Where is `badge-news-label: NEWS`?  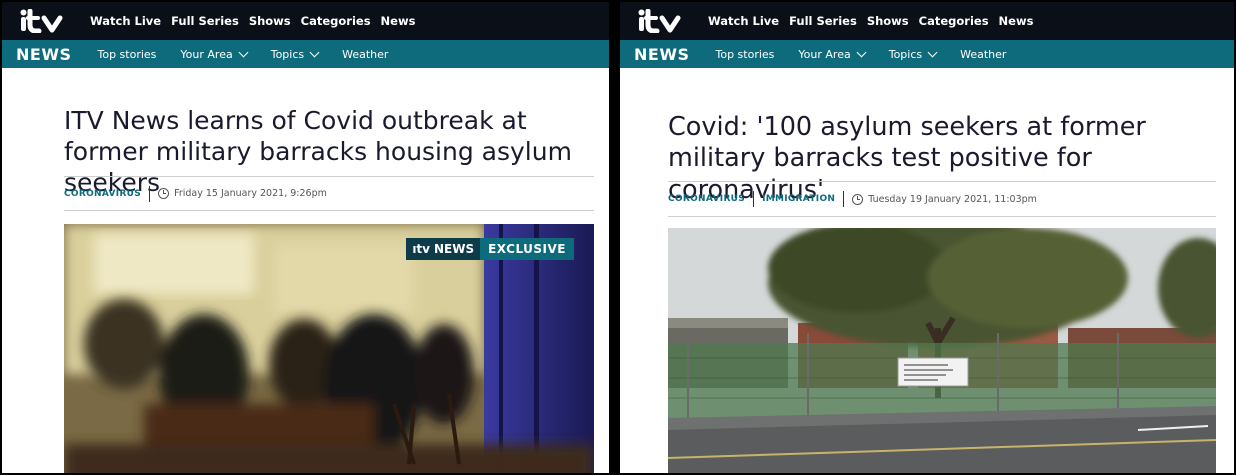
badge-news-label: NEWS is located at coordinates (454, 249).